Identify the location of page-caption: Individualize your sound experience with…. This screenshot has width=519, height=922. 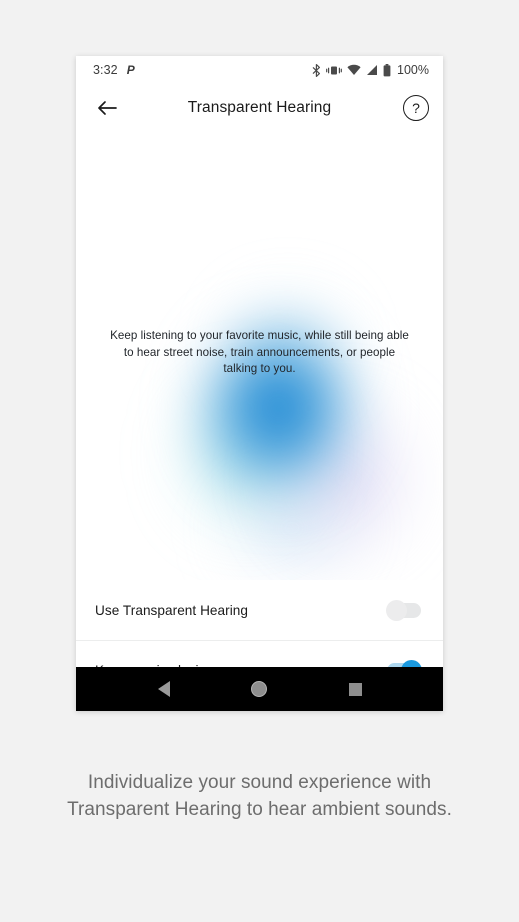
(259, 796).